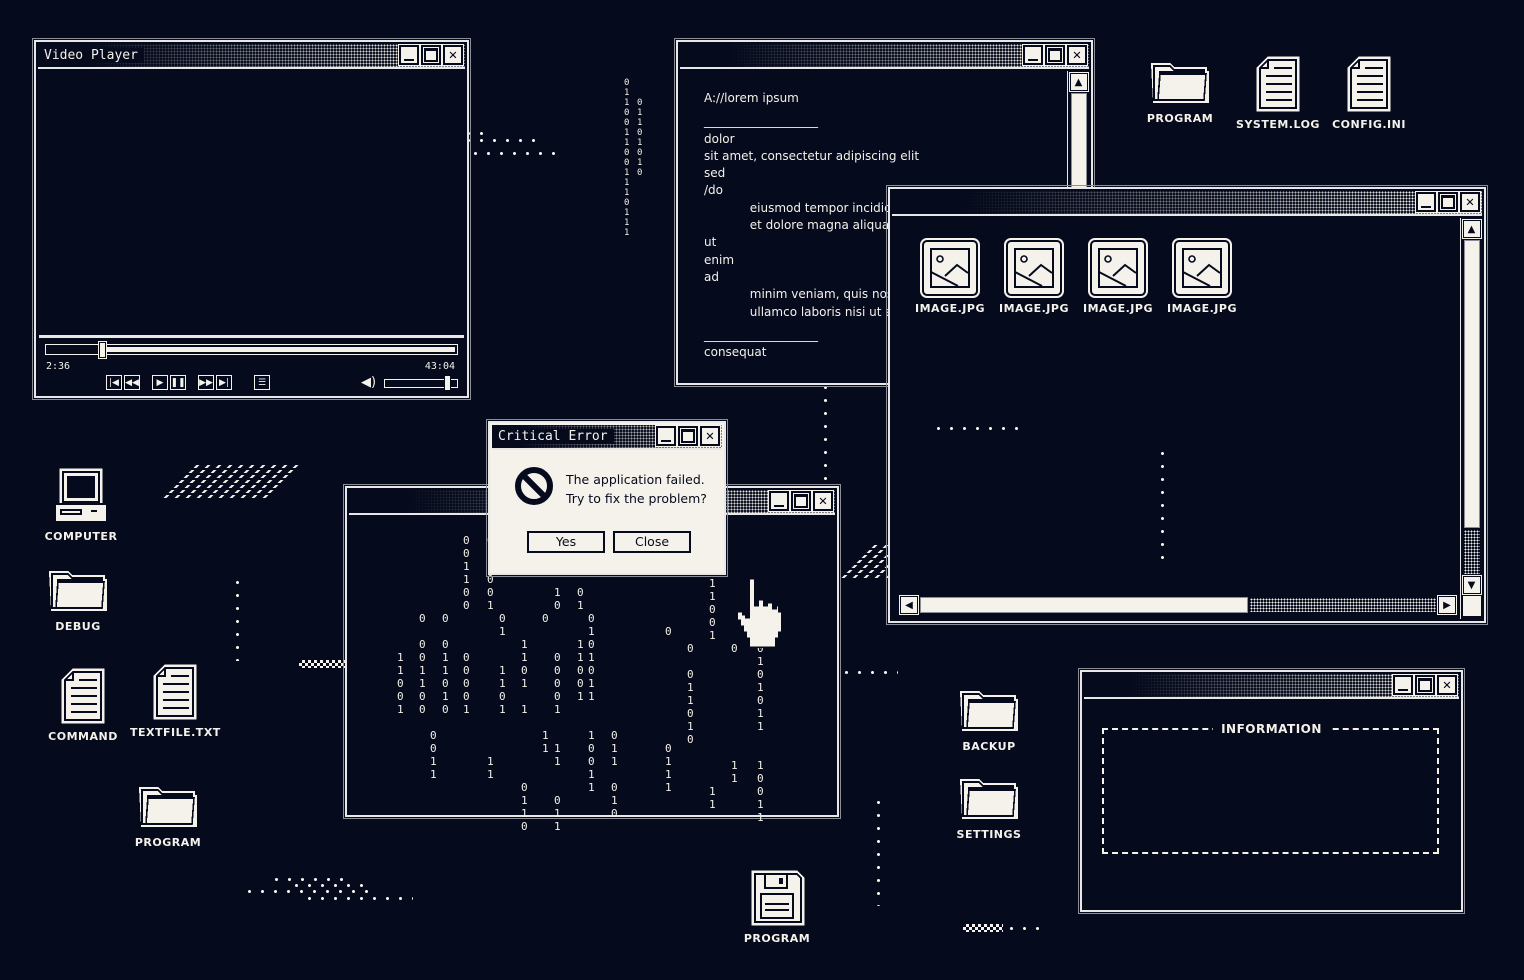 The height and width of the screenshot is (980, 1524). What do you see at coordinates (640, 138) in the screenshot?
I see `binary-stream-decor-2: 0 1 1 0 1 0 1 0` at bounding box center [640, 138].